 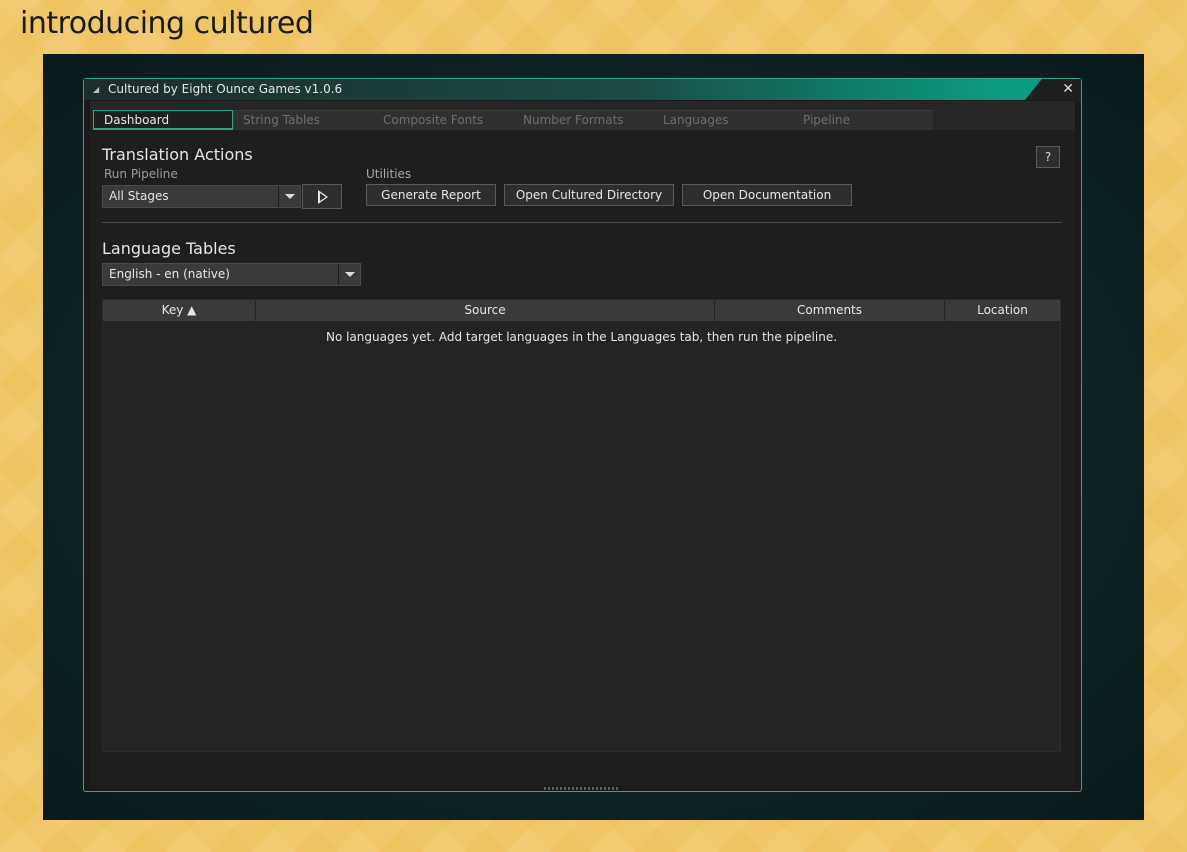 I want to click on column-key: Key ▲, so click(x=179, y=310).